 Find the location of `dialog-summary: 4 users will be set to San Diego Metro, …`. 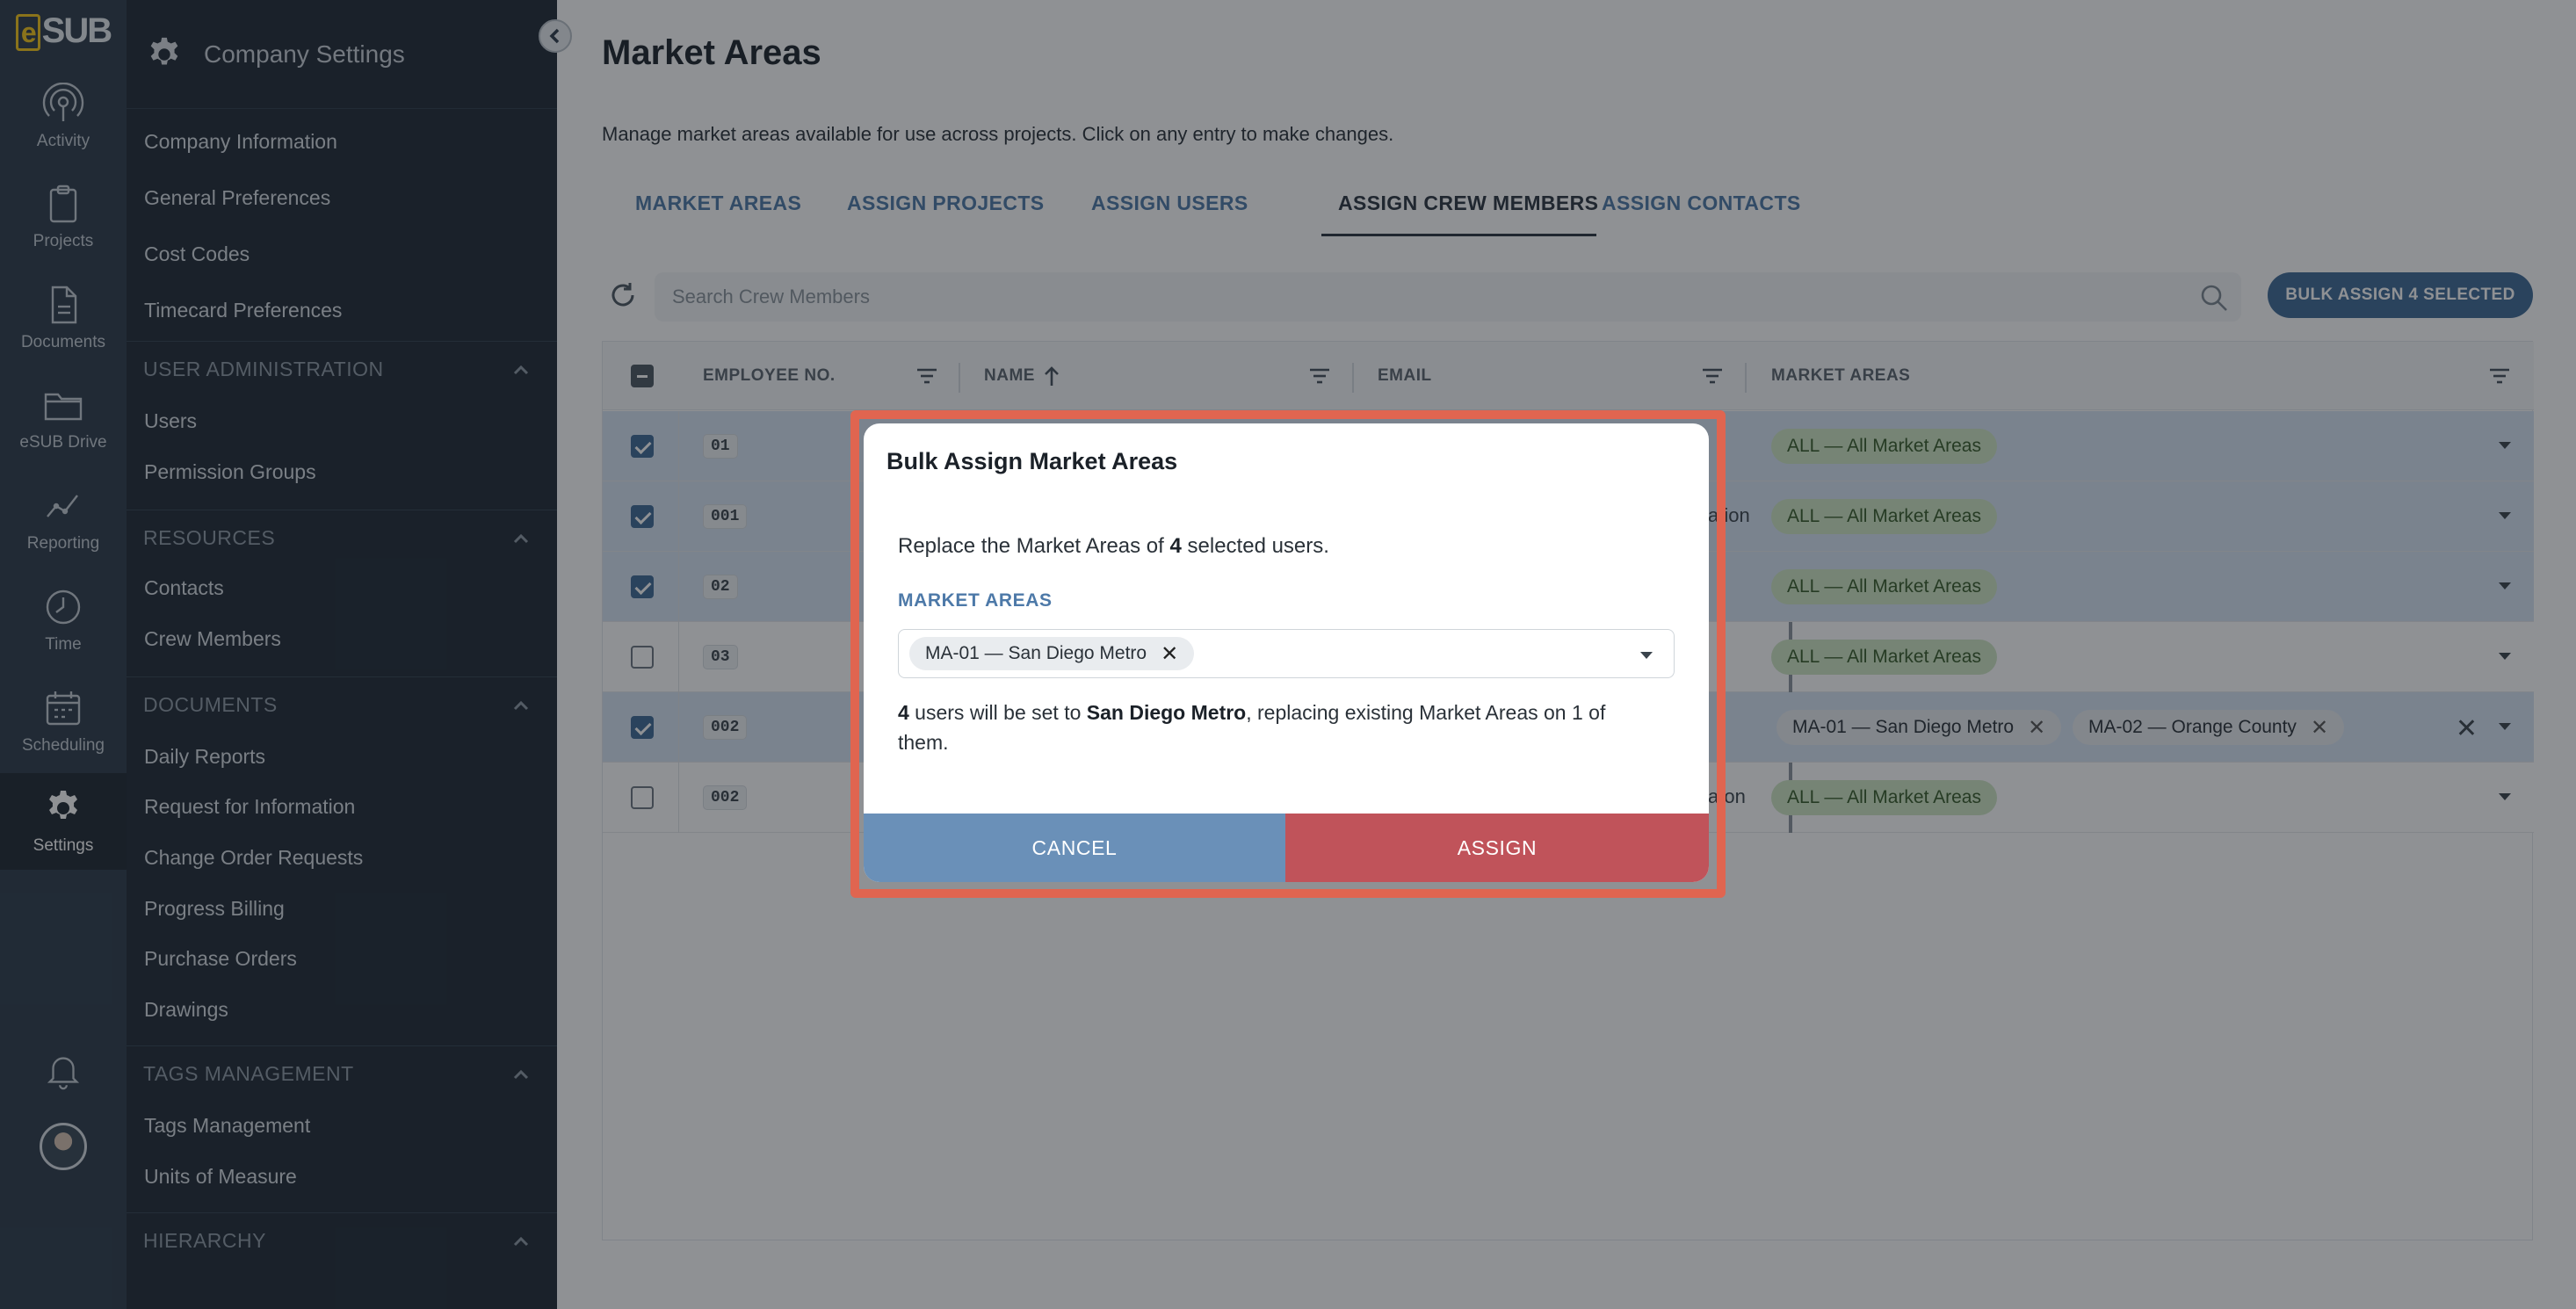

dialog-summary: 4 users will be set to San Diego Metro, … is located at coordinates (1252, 727).